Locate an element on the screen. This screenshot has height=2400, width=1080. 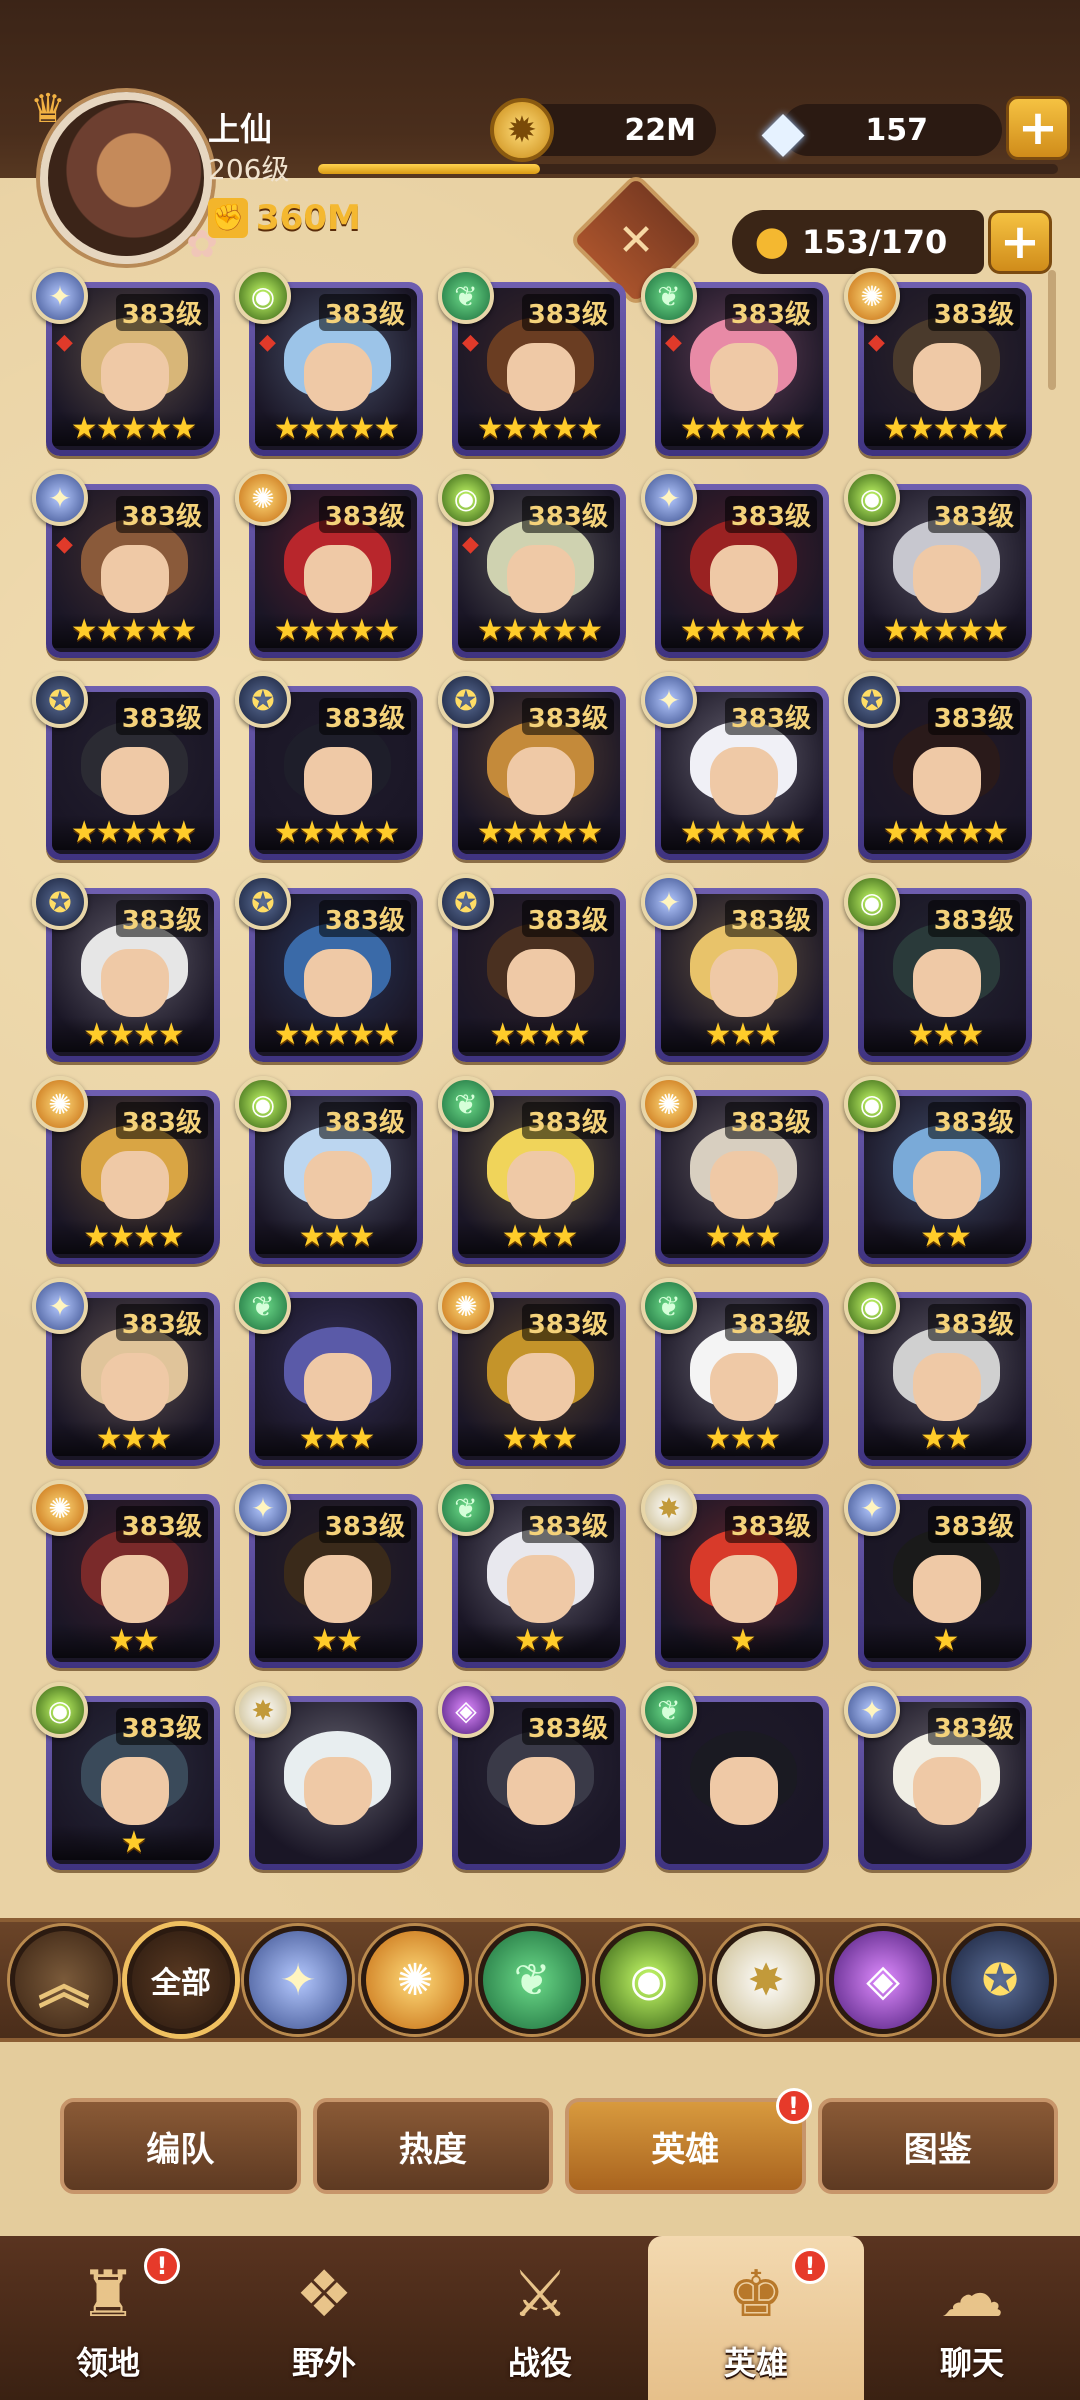
hero-card: ❦ is located at coordinates (735, 1776).